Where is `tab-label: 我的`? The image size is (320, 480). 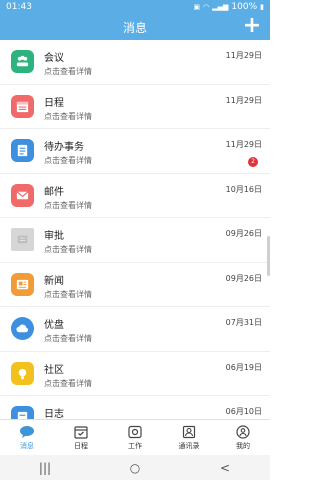 tab-label: 我的 is located at coordinates (243, 445).